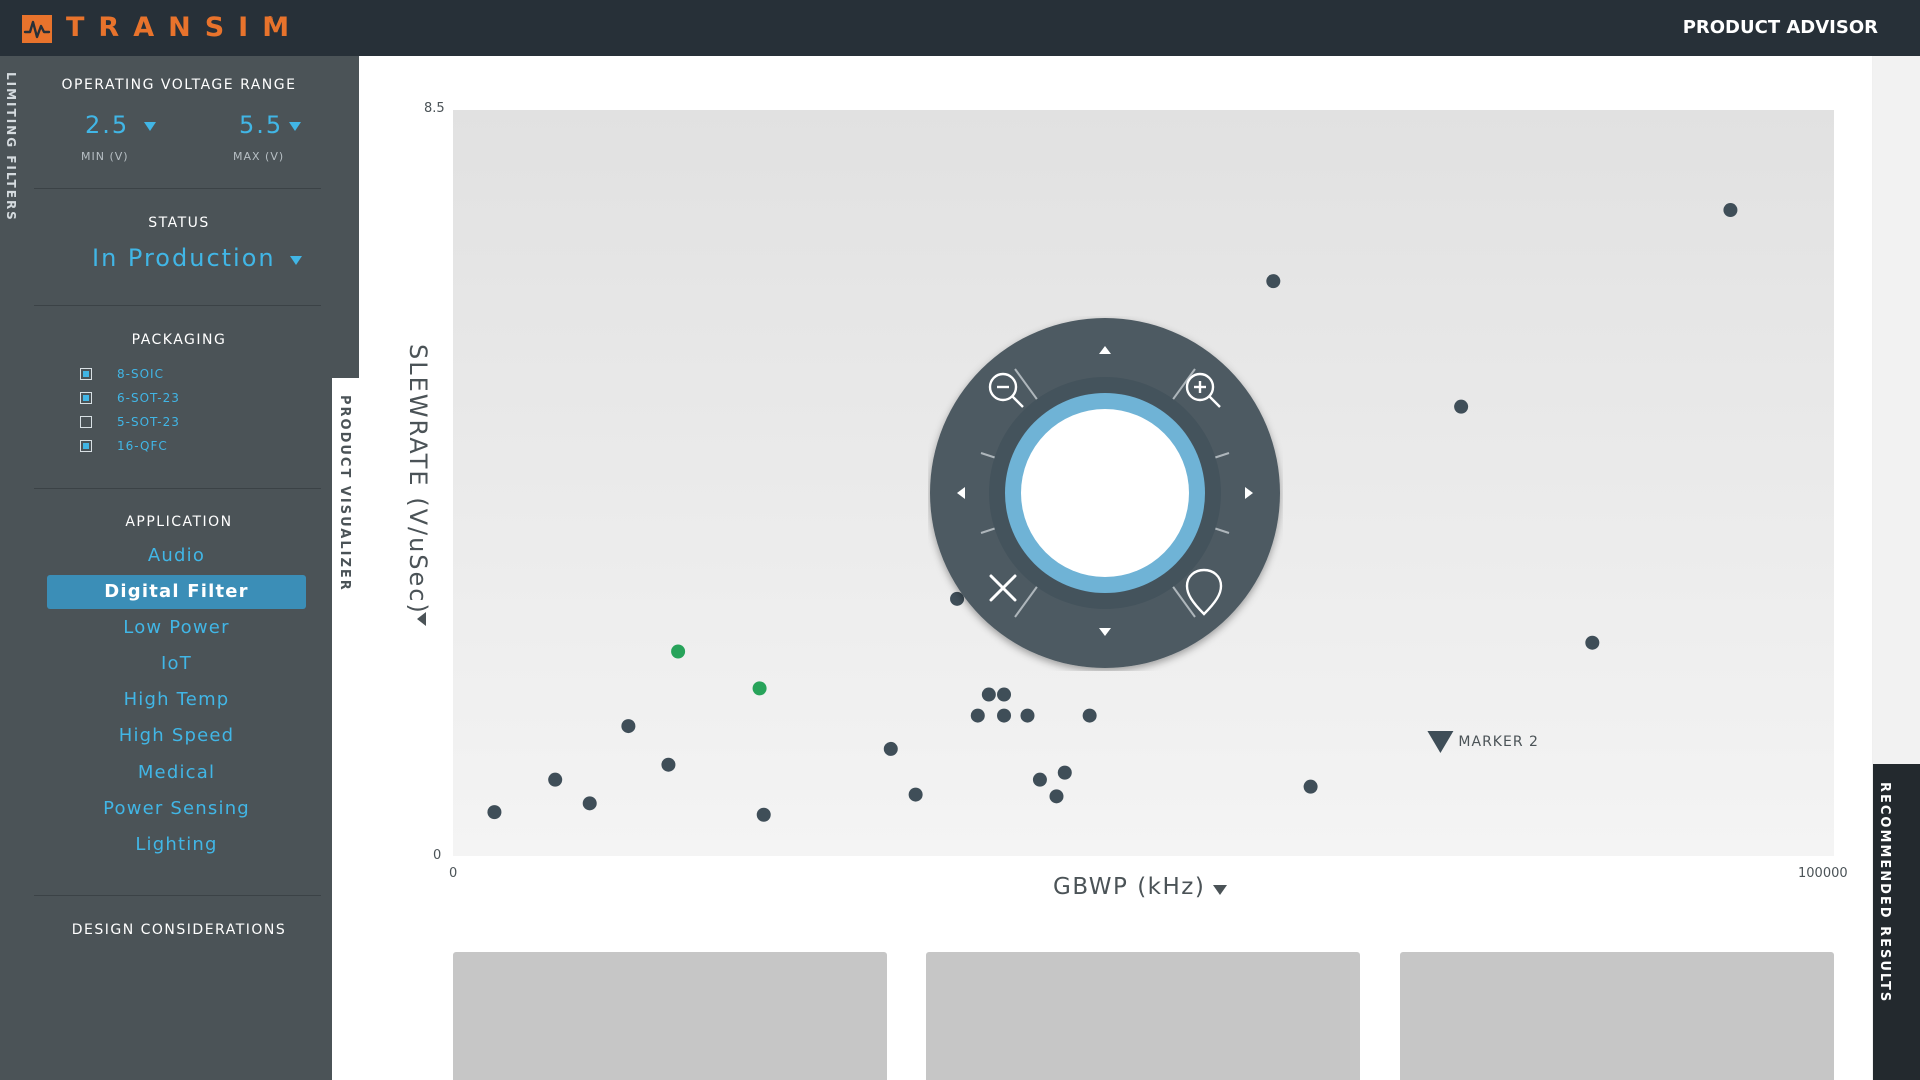  Describe the element at coordinates (421, 619) in the screenshot. I see `y-axis-dropdown-icon` at that location.